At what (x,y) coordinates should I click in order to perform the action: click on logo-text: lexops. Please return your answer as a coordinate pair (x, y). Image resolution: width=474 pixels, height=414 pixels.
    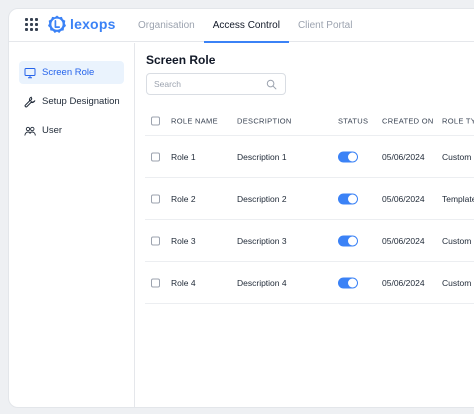
    Looking at the image, I should click on (93, 24).